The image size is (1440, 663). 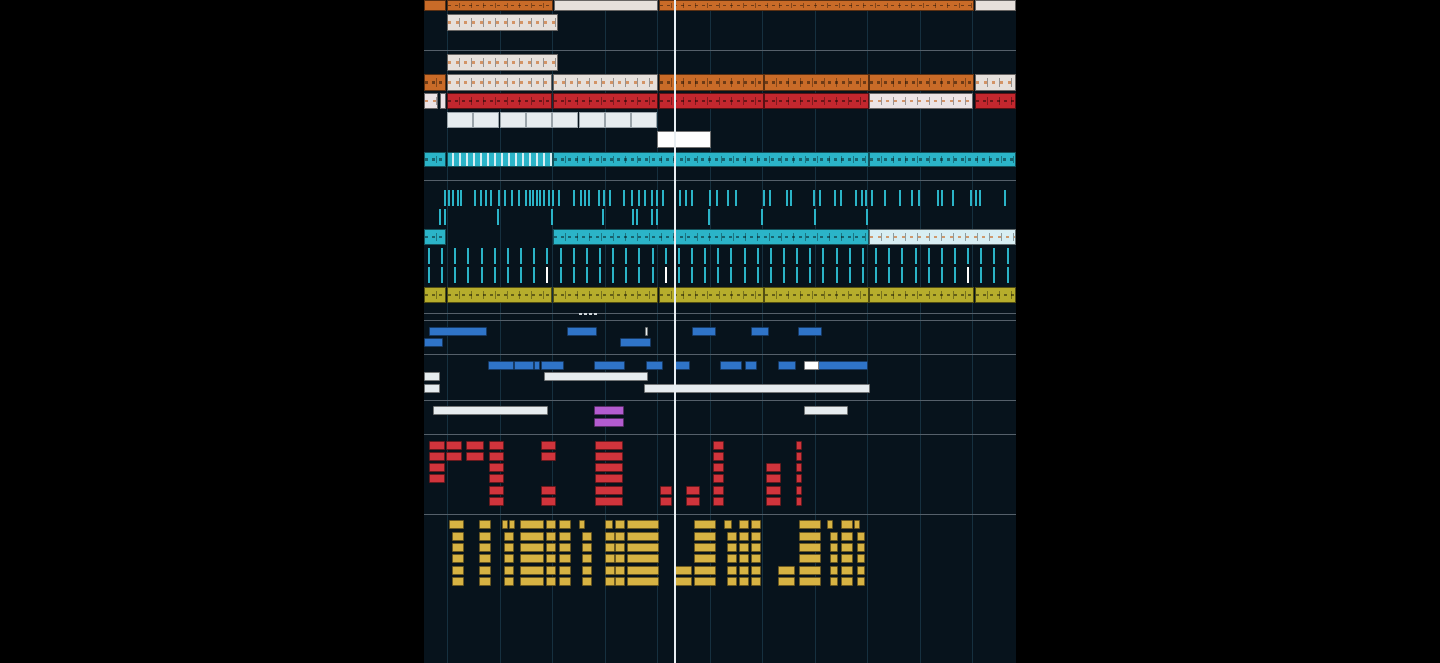 What do you see at coordinates (995, 295) in the screenshot?
I see `automation-clip` at bounding box center [995, 295].